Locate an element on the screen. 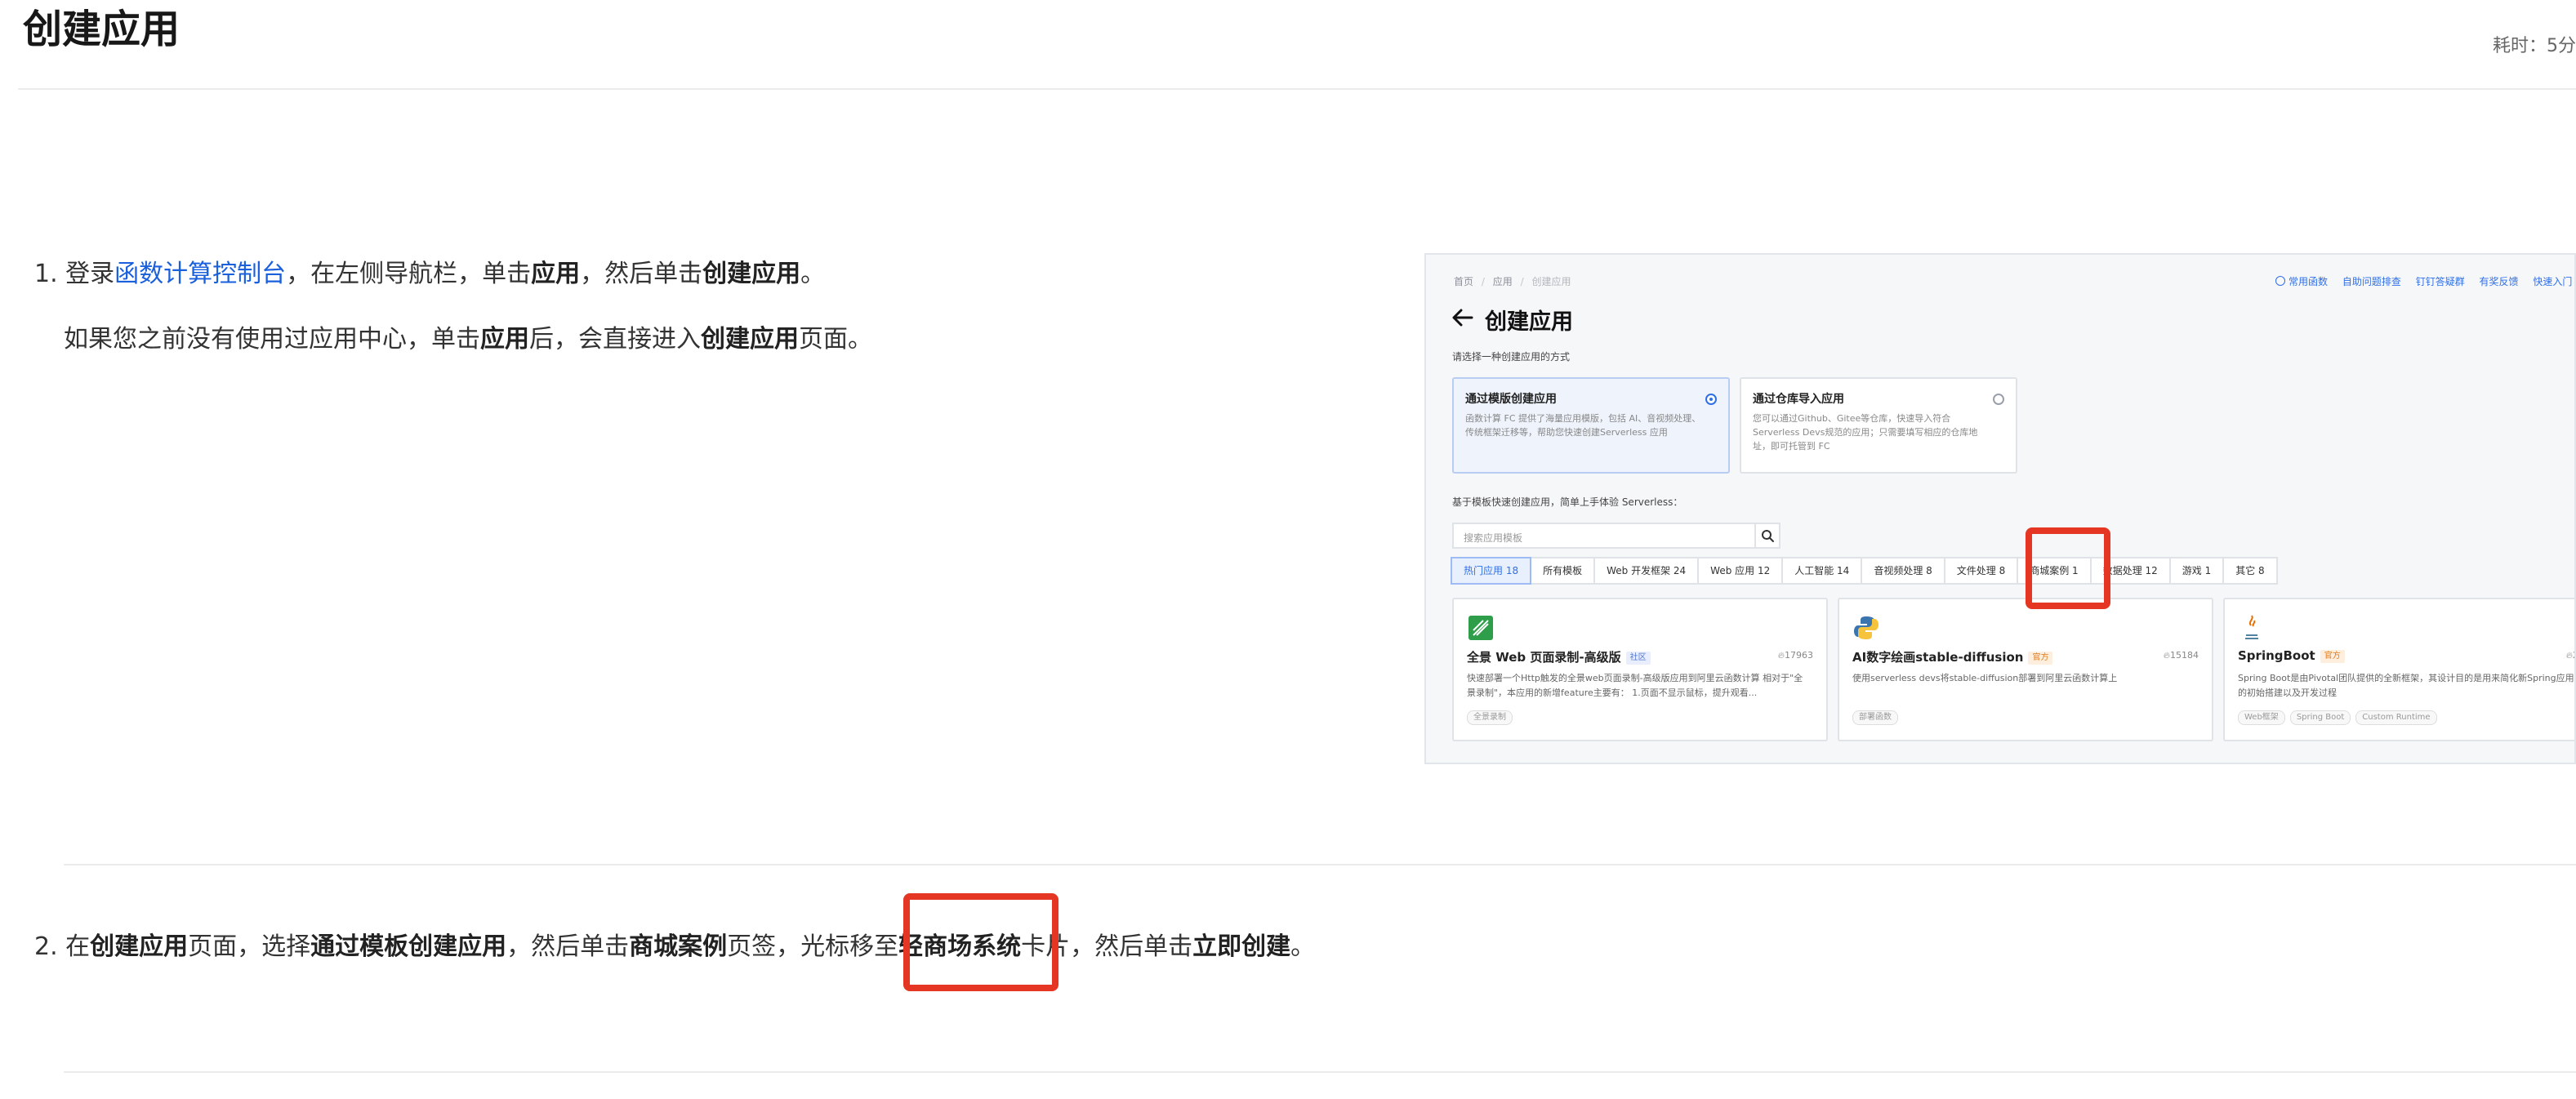 This screenshot has width=2576, height=1099. highlight-light-mall is located at coordinates (980, 942).